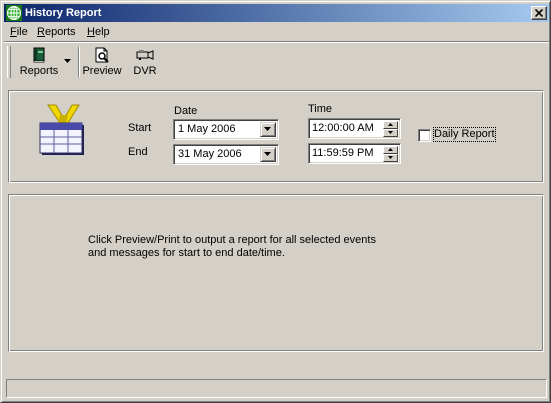 This screenshot has height=403, width=551. Describe the element at coordinates (140, 128) in the screenshot. I see `start-label: Start` at that location.